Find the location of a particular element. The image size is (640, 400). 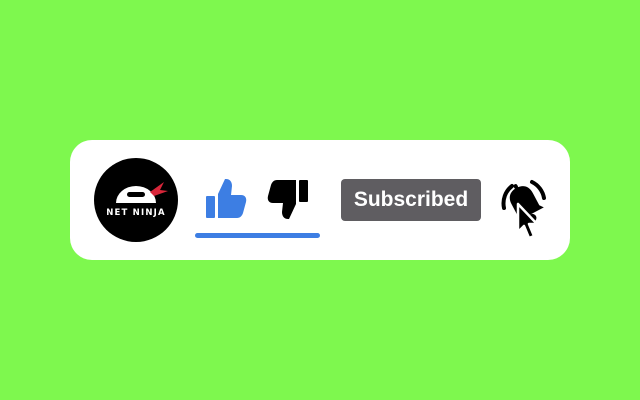

channel-avatar: NET NINJA is located at coordinates (136, 200).